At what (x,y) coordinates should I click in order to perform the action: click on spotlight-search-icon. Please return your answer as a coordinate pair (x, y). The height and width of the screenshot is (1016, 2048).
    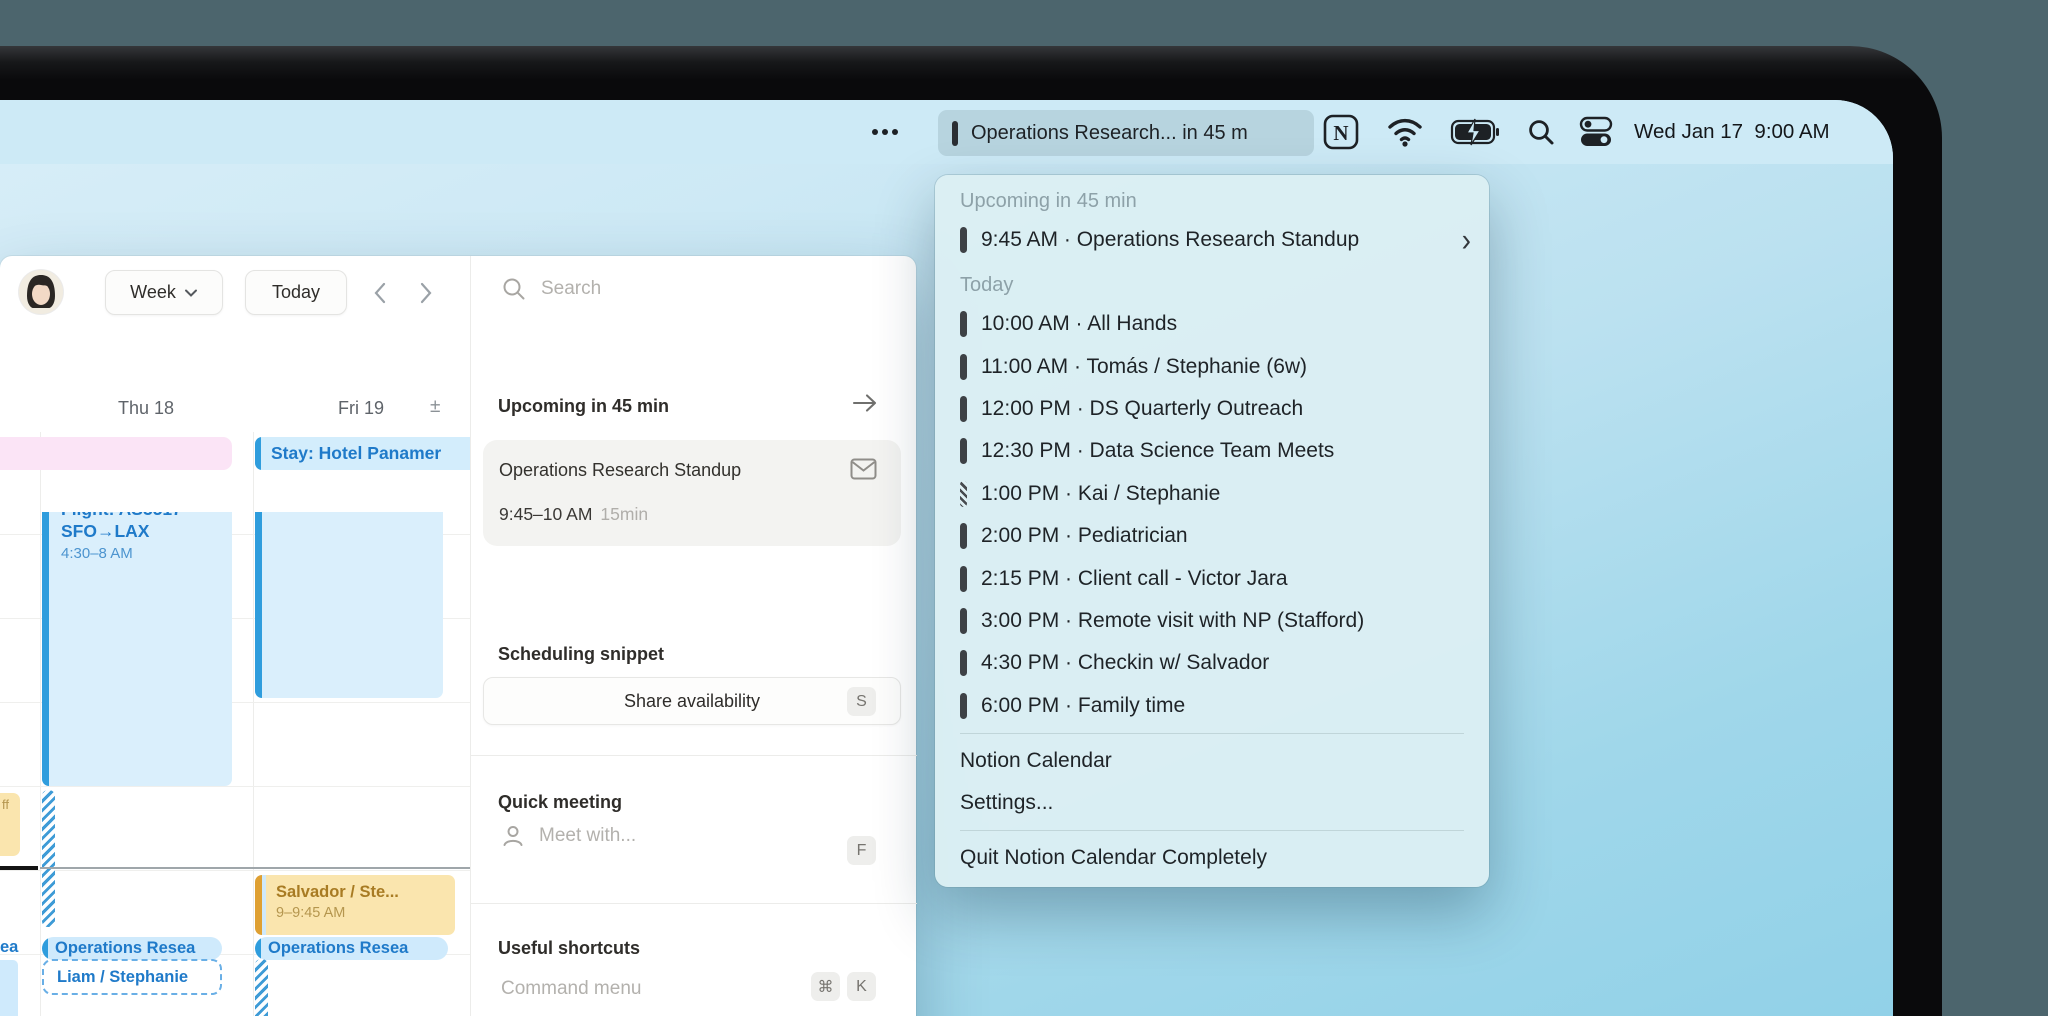
    Looking at the image, I should click on (1541, 132).